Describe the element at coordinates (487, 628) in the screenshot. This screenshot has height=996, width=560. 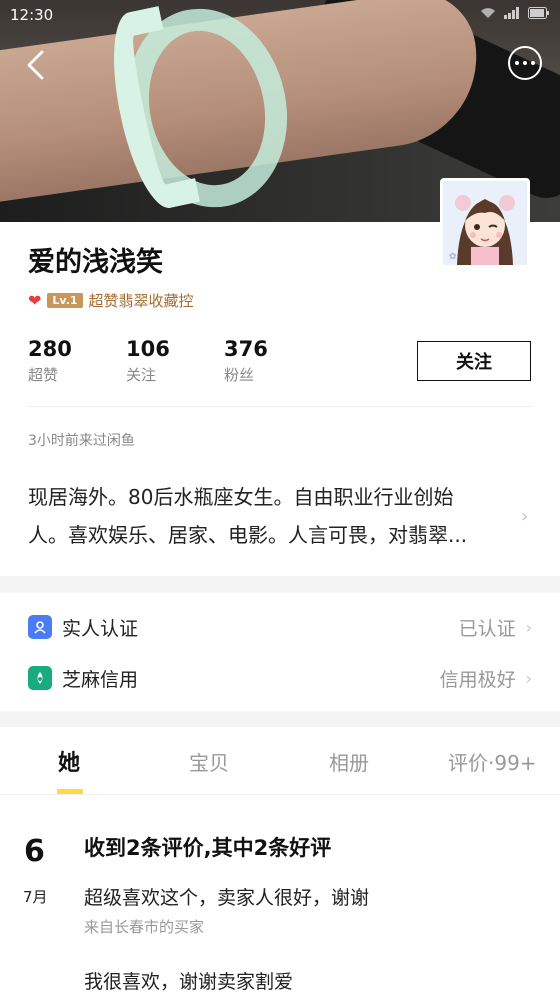
I see `verify-value: 已认证` at that location.